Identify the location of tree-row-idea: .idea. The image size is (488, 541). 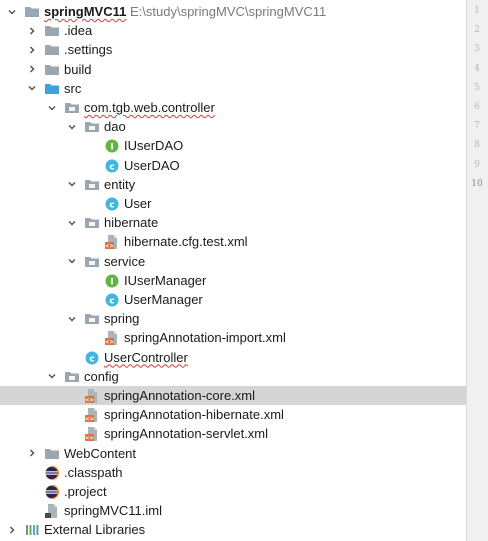
(233, 30).